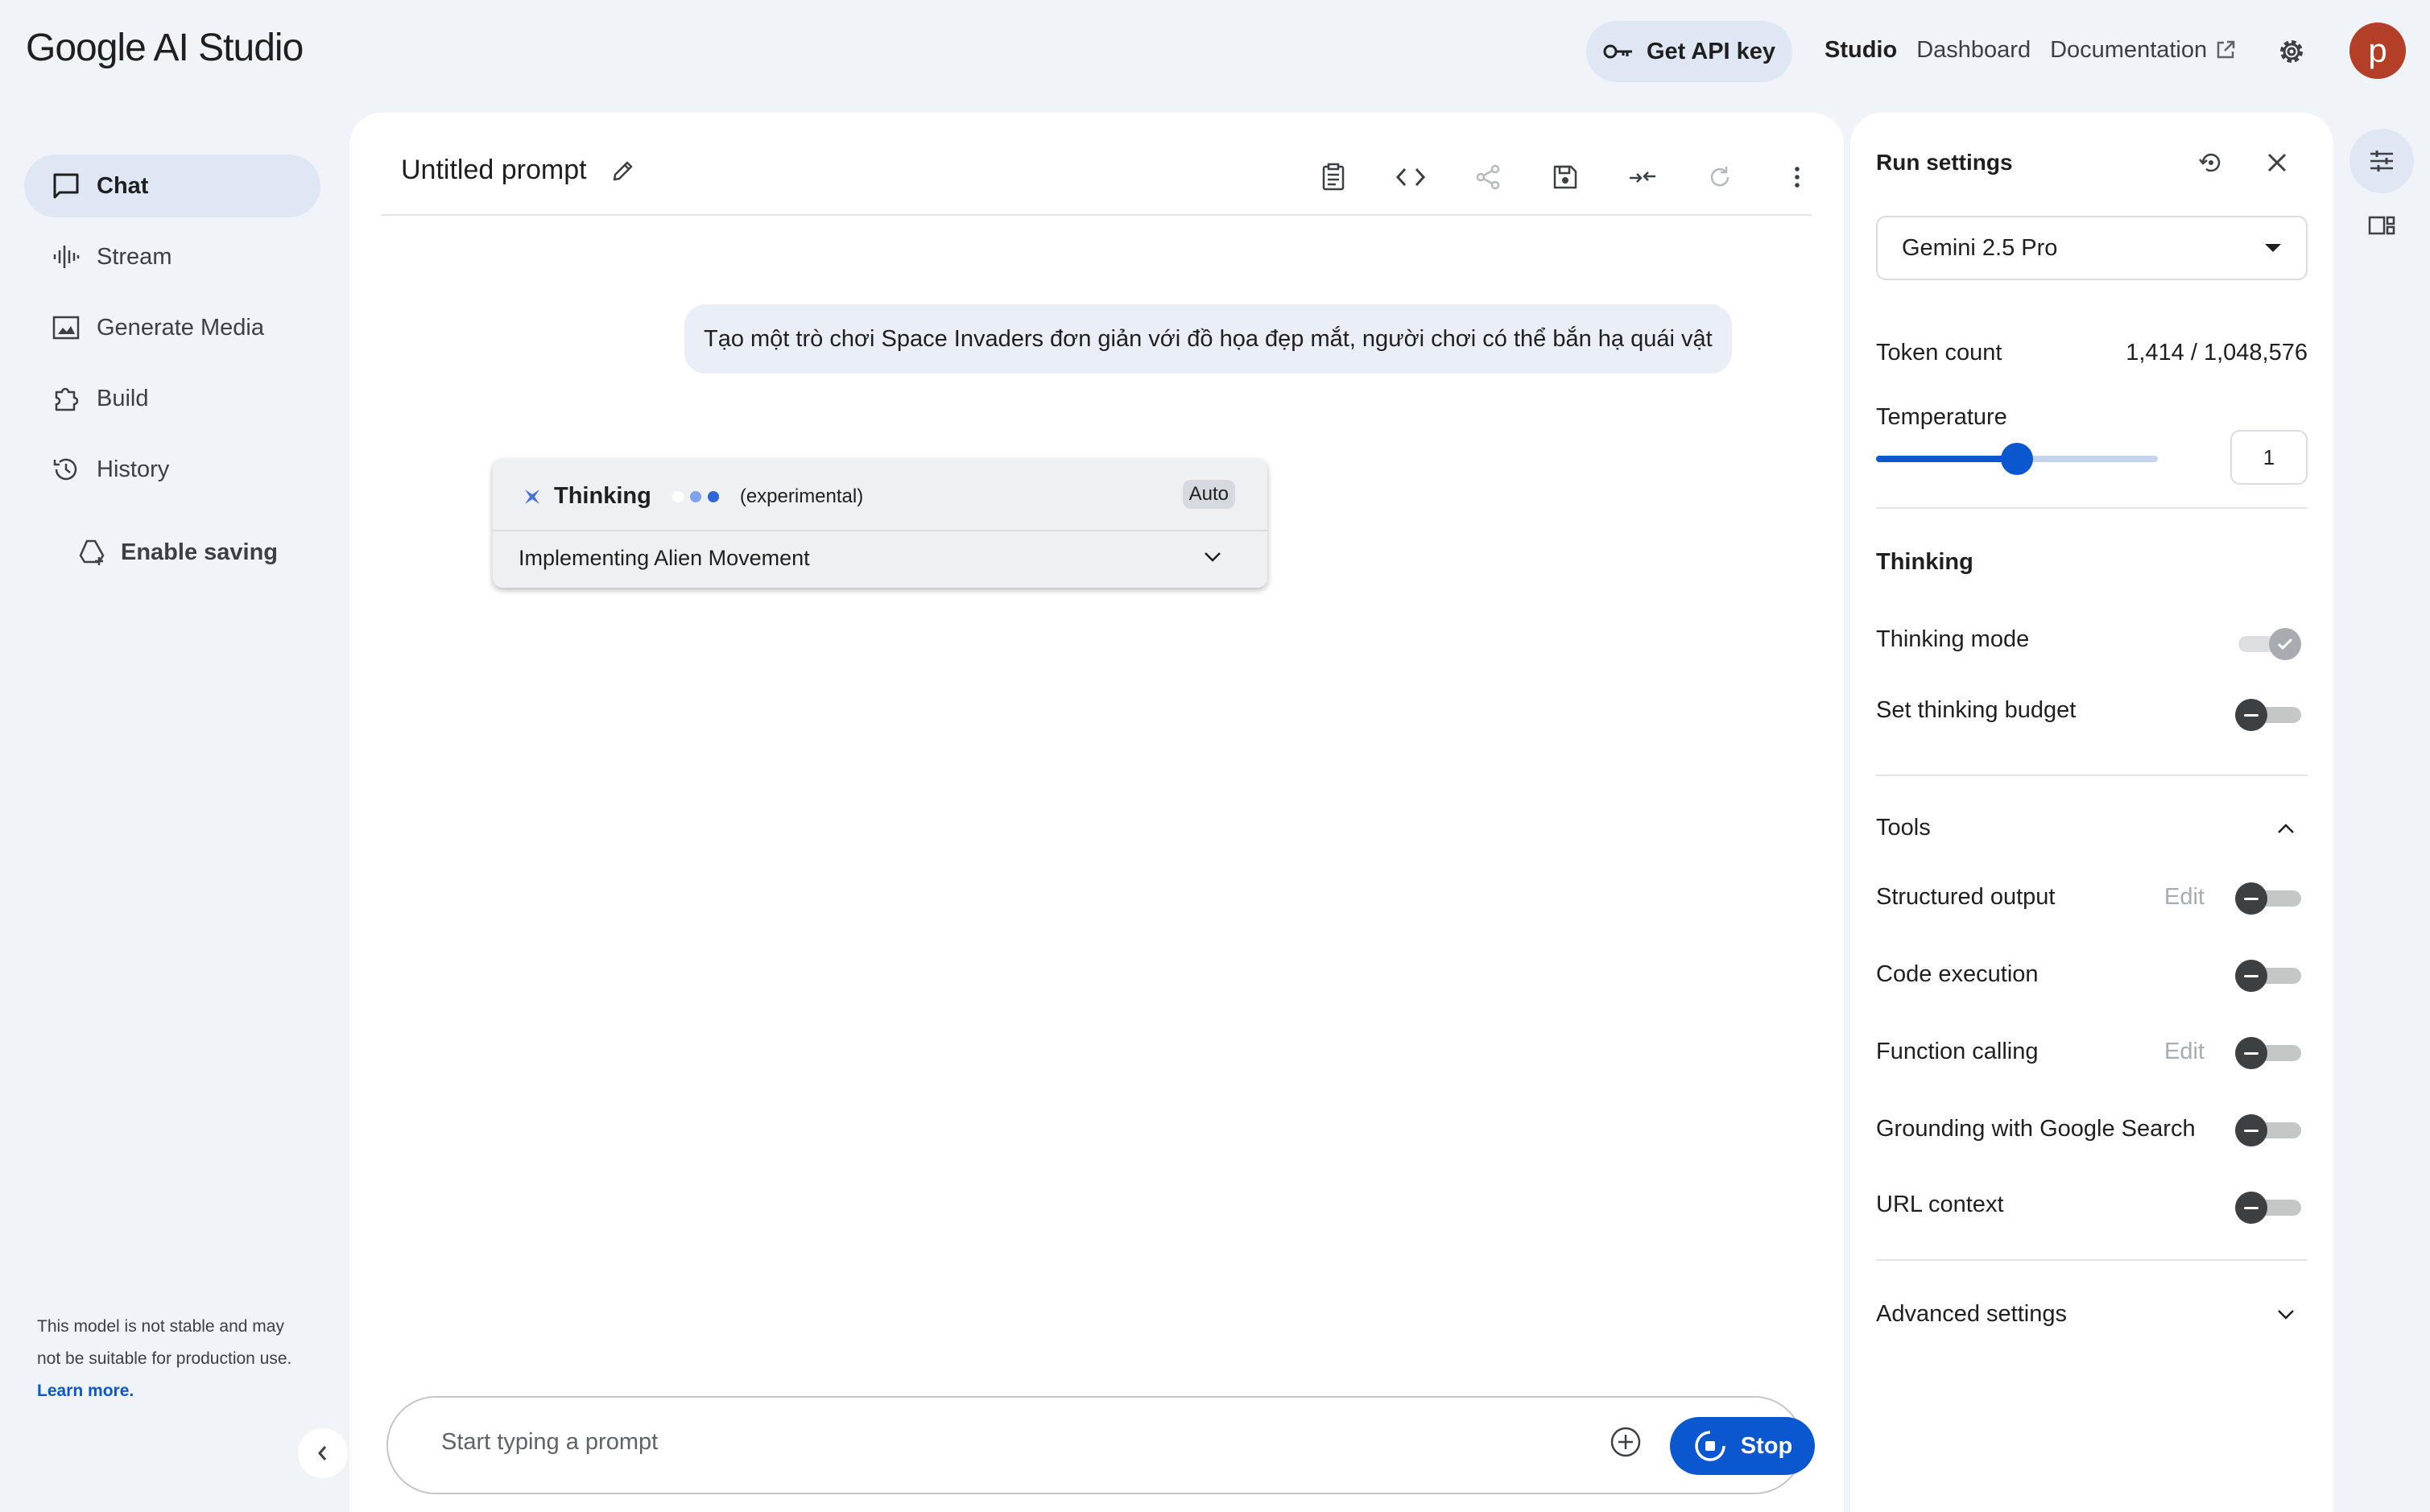  What do you see at coordinates (2381, 161) in the screenshot?
I see `tune-settings-icon` at bounding box center [2381, 161].